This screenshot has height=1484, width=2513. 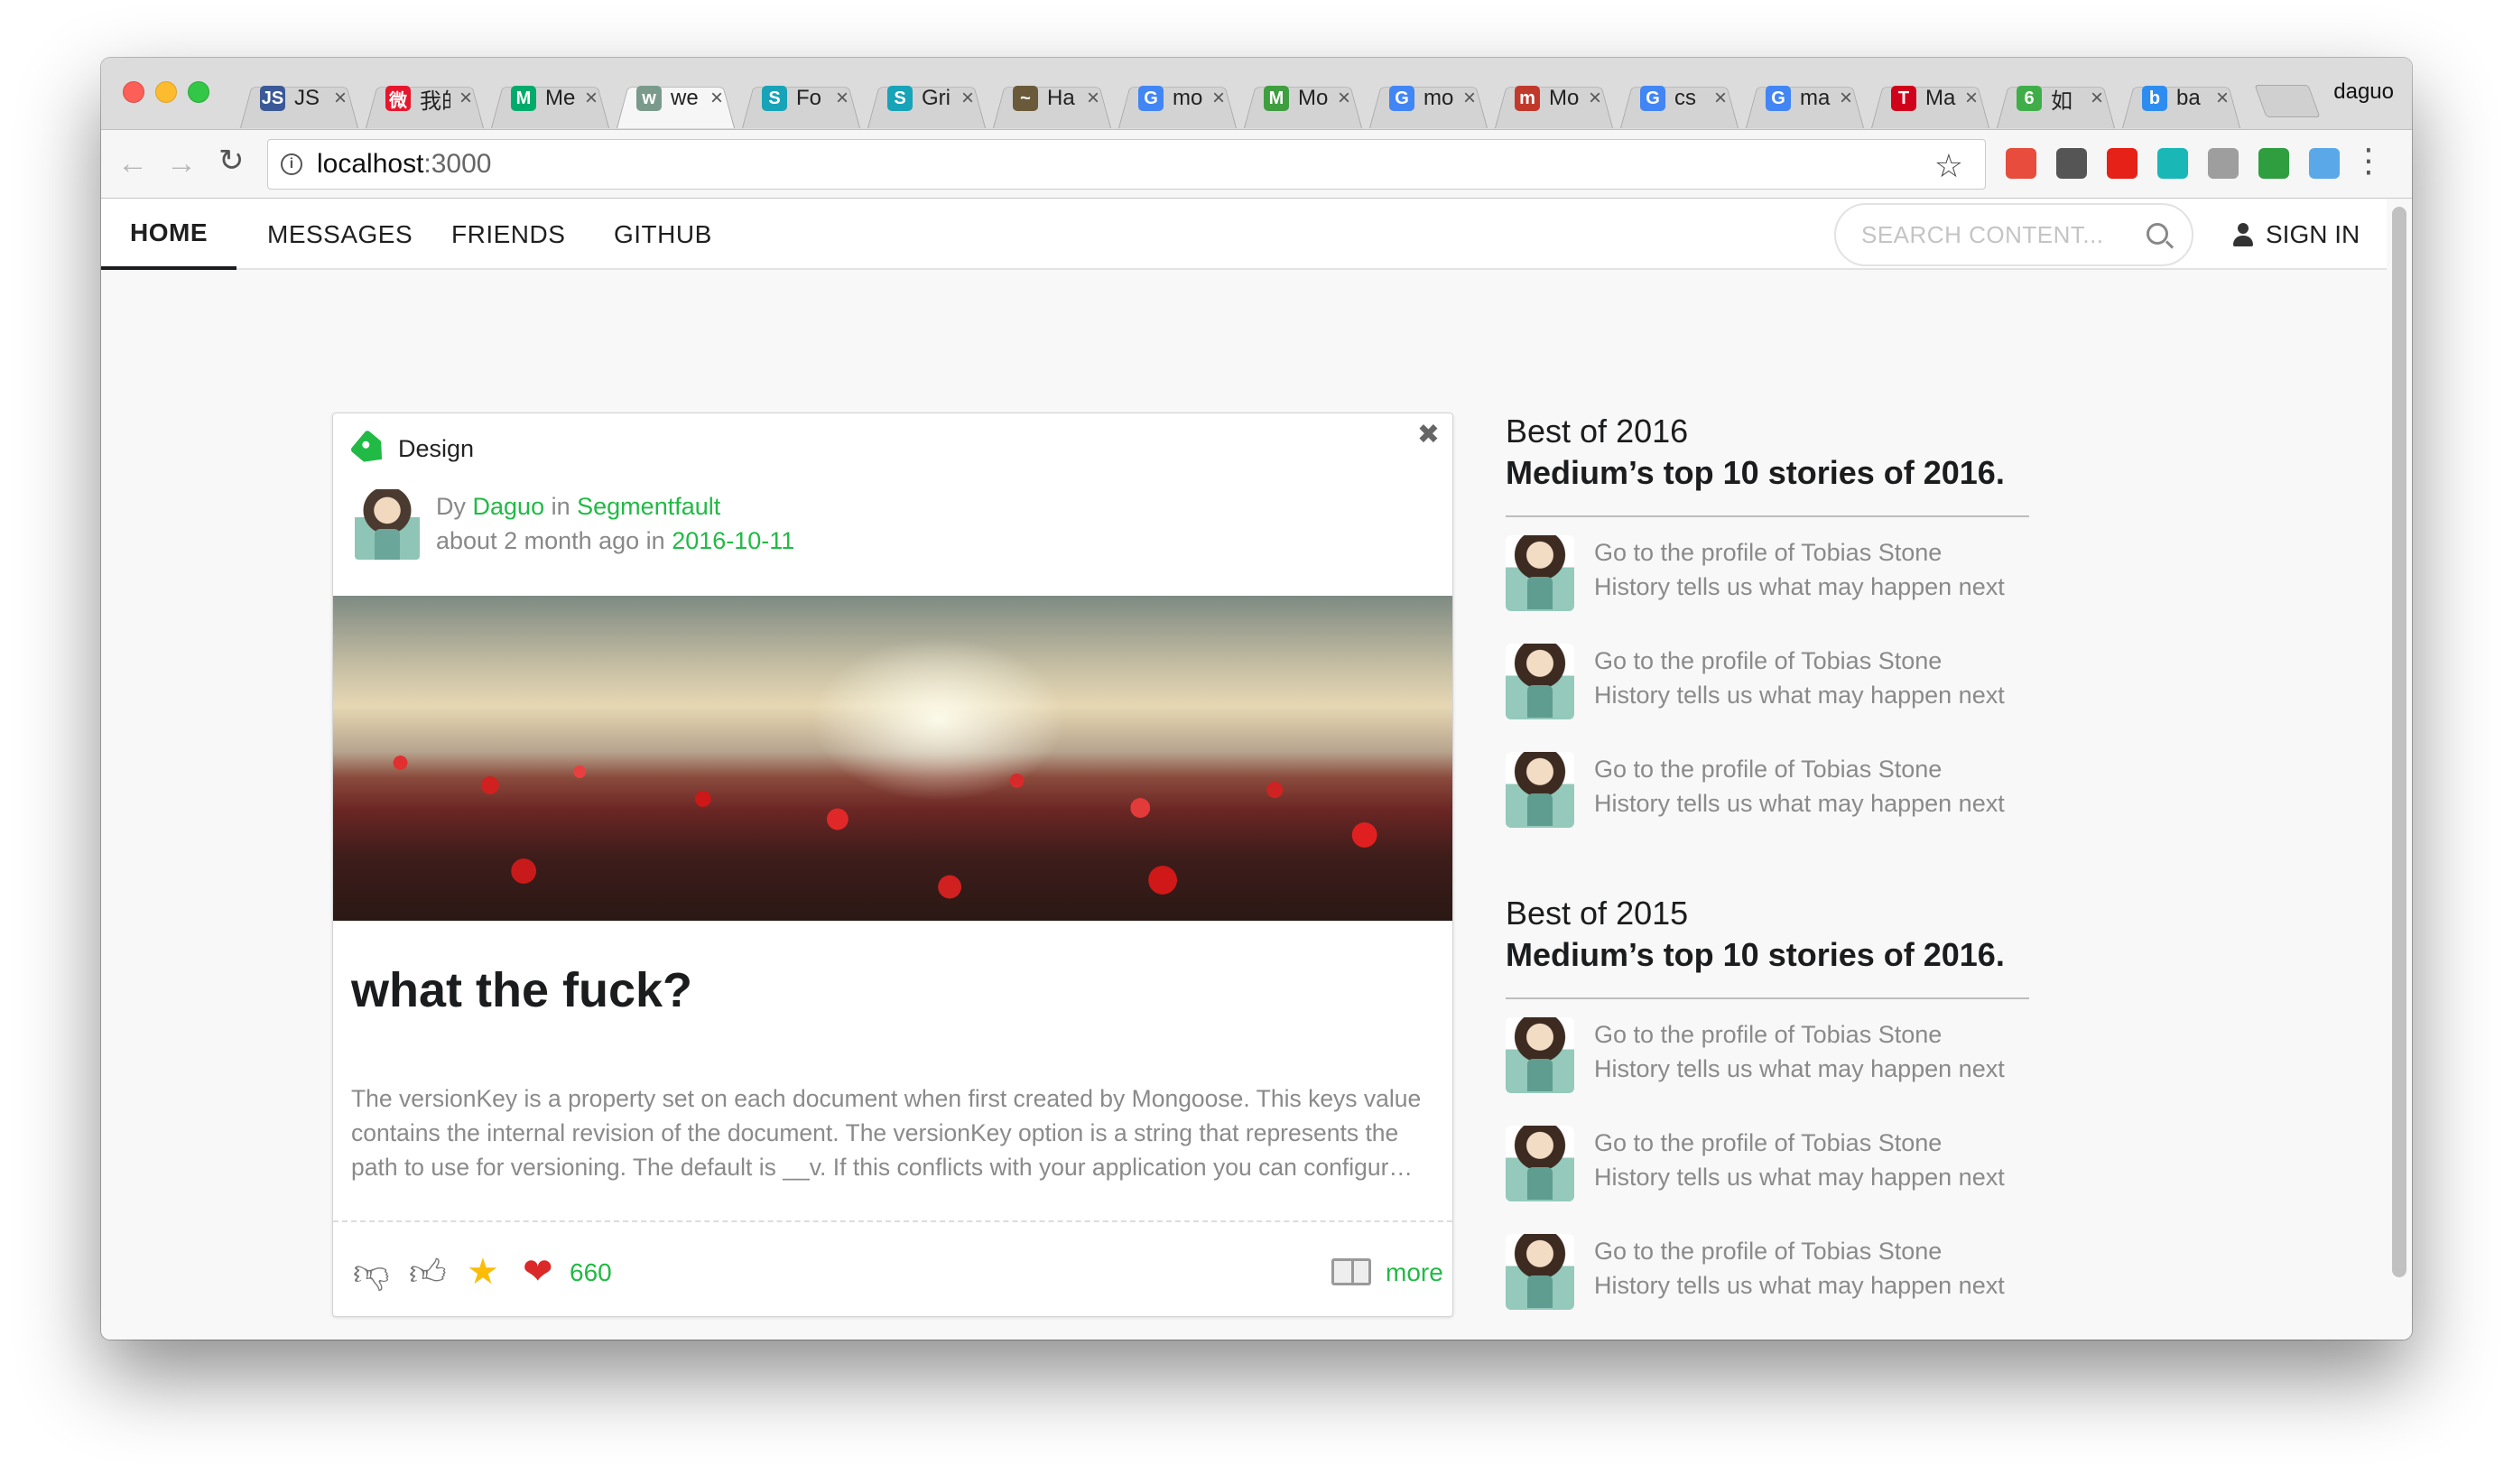 I want to click on search-input, so click(x=1996, y=235).